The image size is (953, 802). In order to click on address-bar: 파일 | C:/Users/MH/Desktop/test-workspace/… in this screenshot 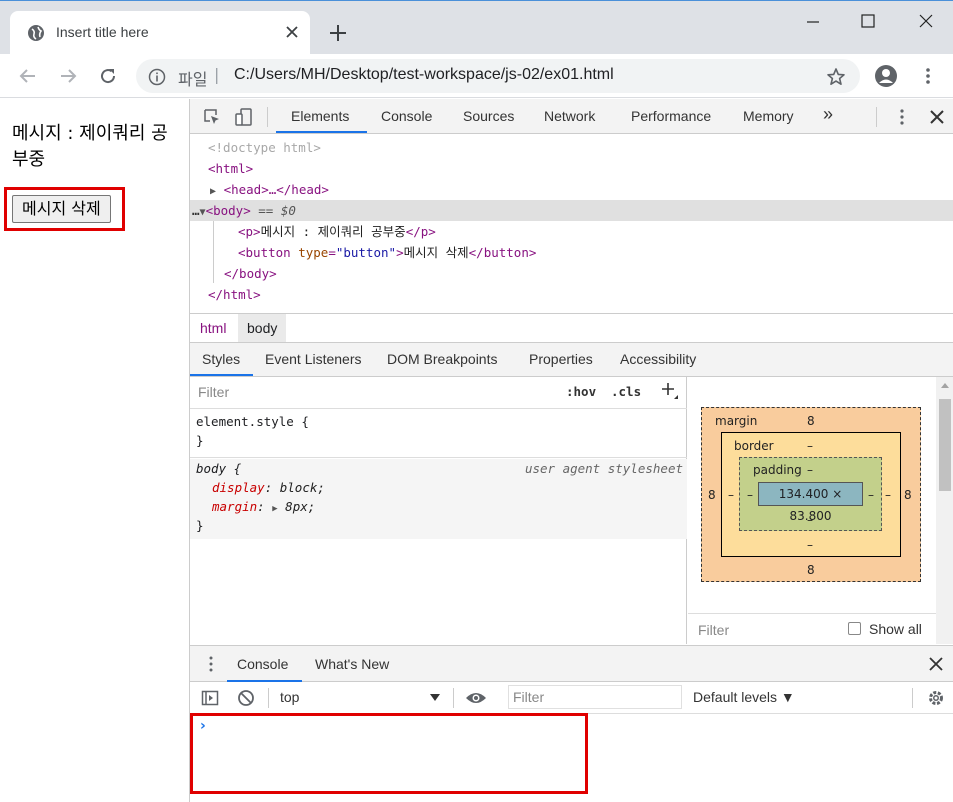, I will do `click(498, 76)`.